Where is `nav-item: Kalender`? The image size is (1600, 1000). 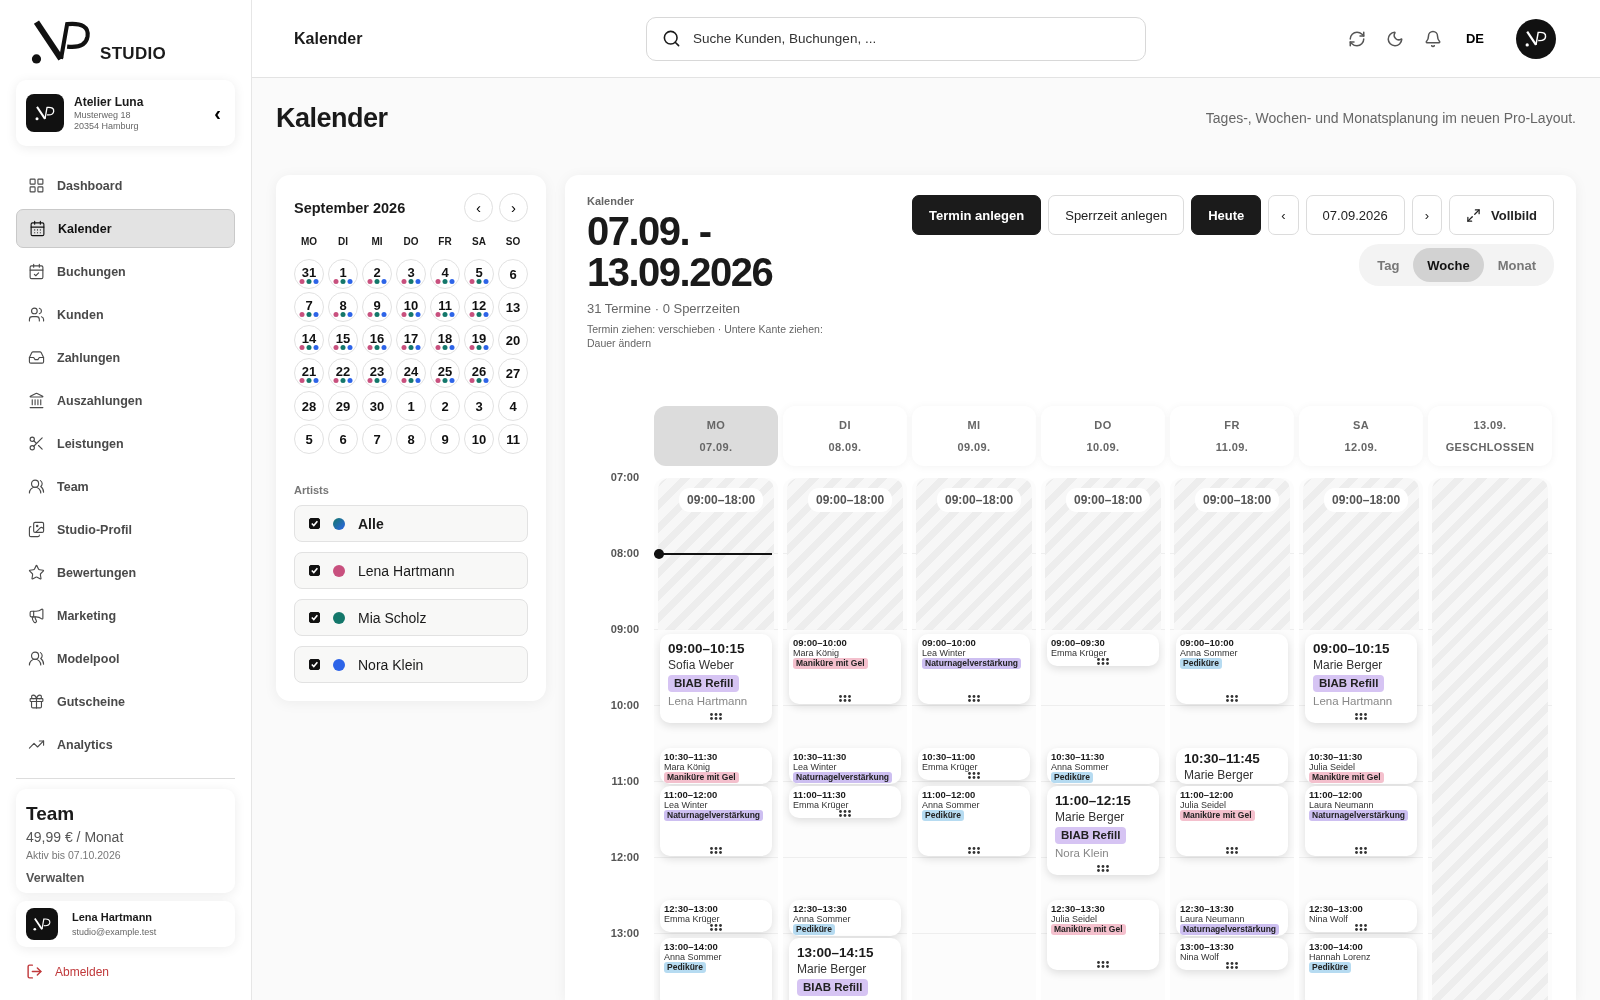 nav-item: Kalender is located at coordinates (125, 228).